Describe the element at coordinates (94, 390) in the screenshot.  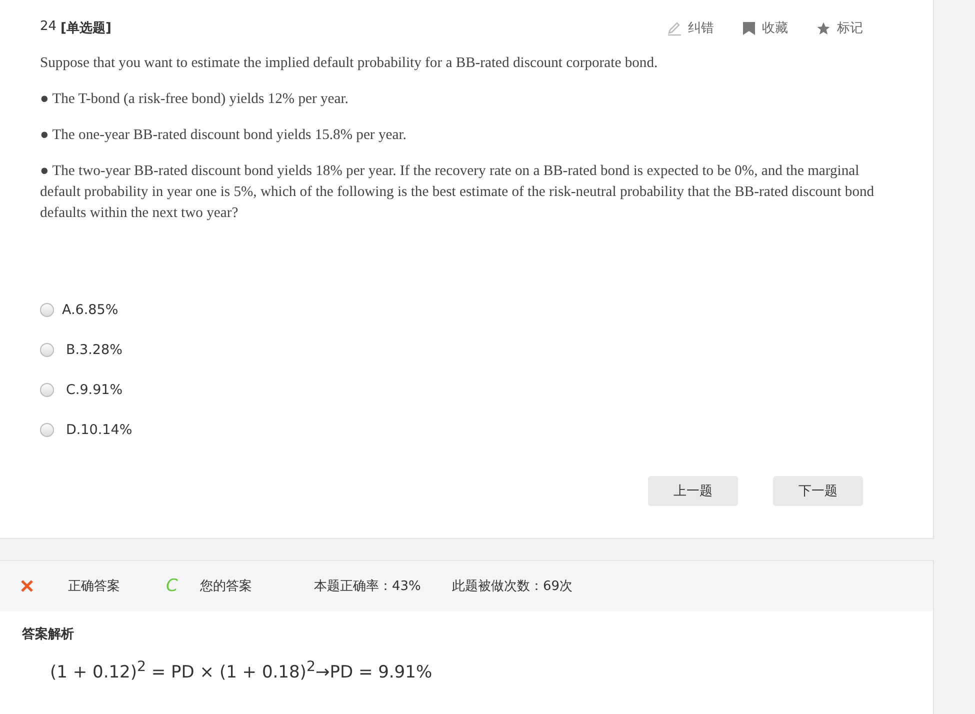
I see `option-label: C.9.91%` at that location.